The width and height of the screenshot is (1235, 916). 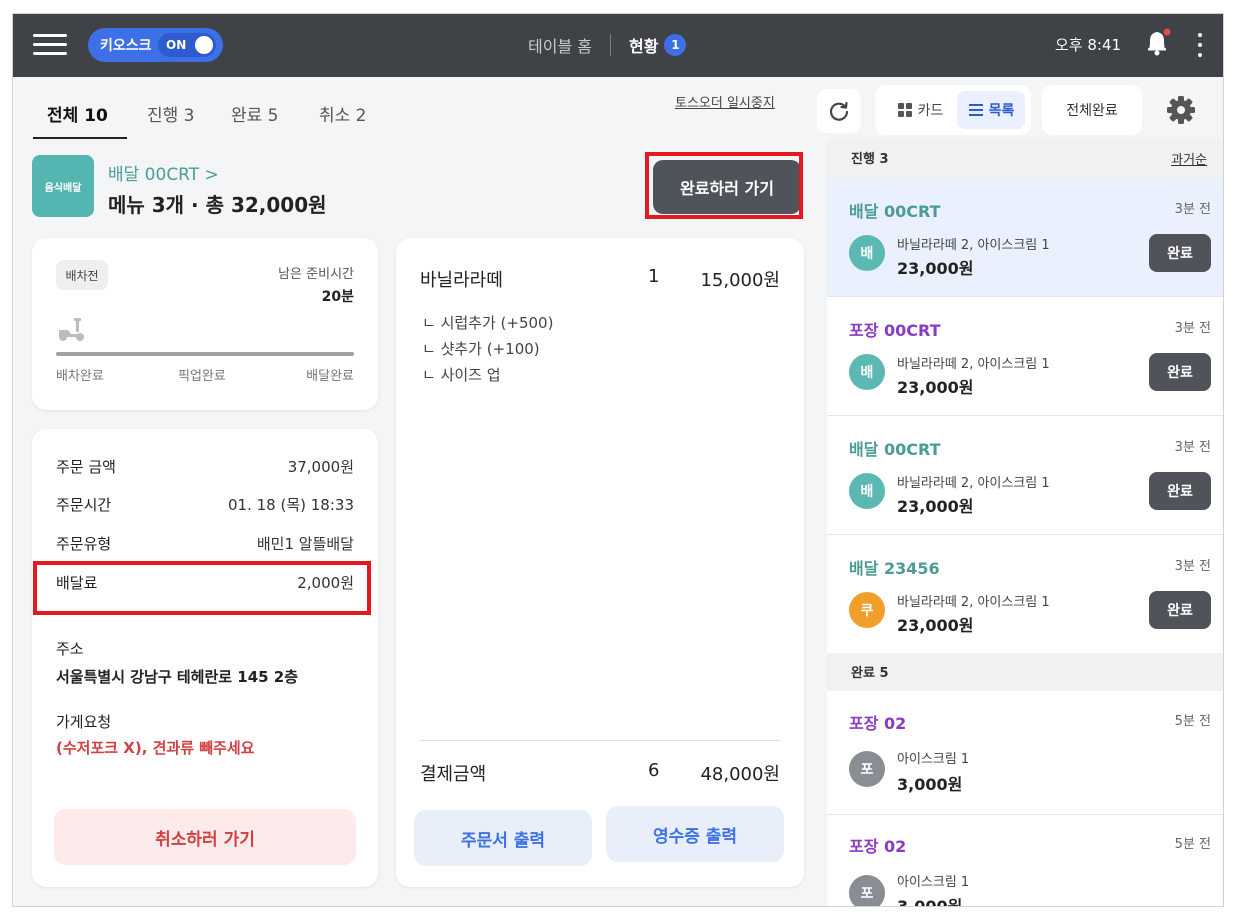 I want to click on top-nav: 테이블 홈 현황 1, so click(x=607, y=45).